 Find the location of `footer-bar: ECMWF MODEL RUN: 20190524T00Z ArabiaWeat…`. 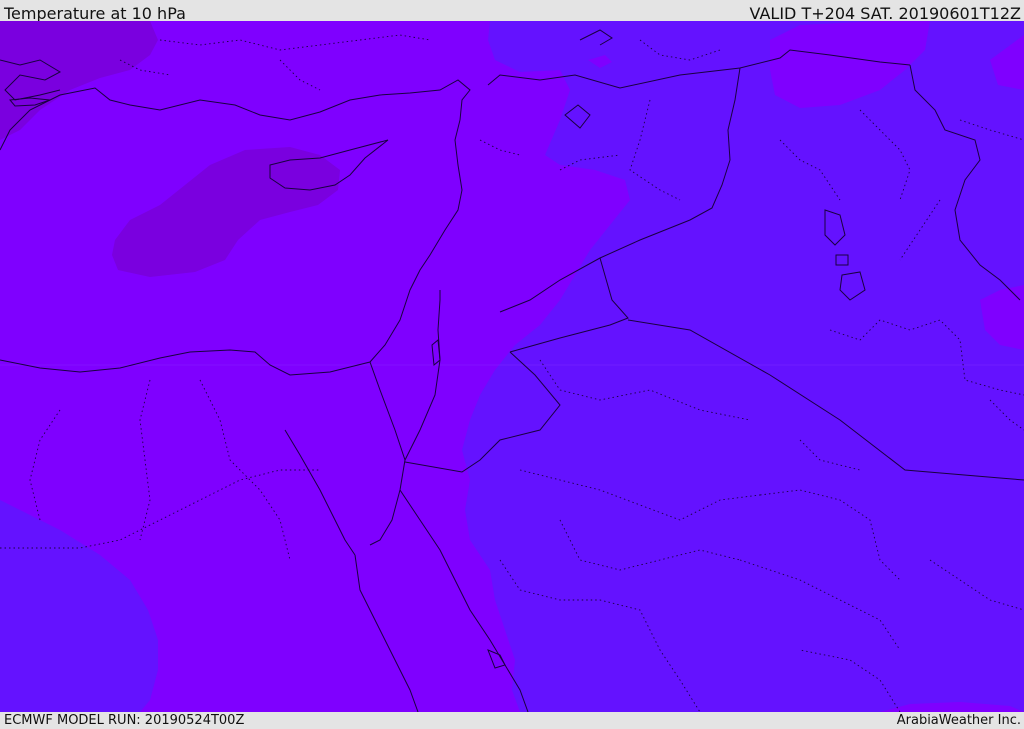

footer-bar: ECMWF MODEL RUN: 20190524T00Z ArabiaWeat… is located at coordinates (512, 720).